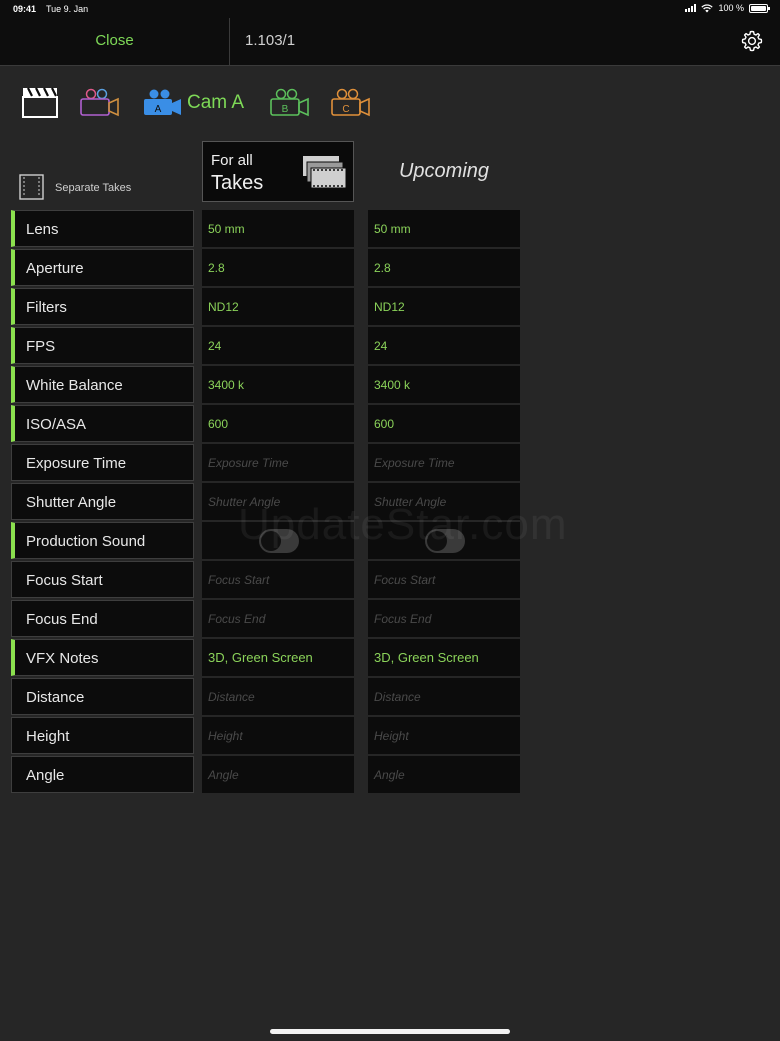  Describe the element at coordinates (56, 424) in the screenshot. I see `parameter-label: ISO/ASA` at that location.